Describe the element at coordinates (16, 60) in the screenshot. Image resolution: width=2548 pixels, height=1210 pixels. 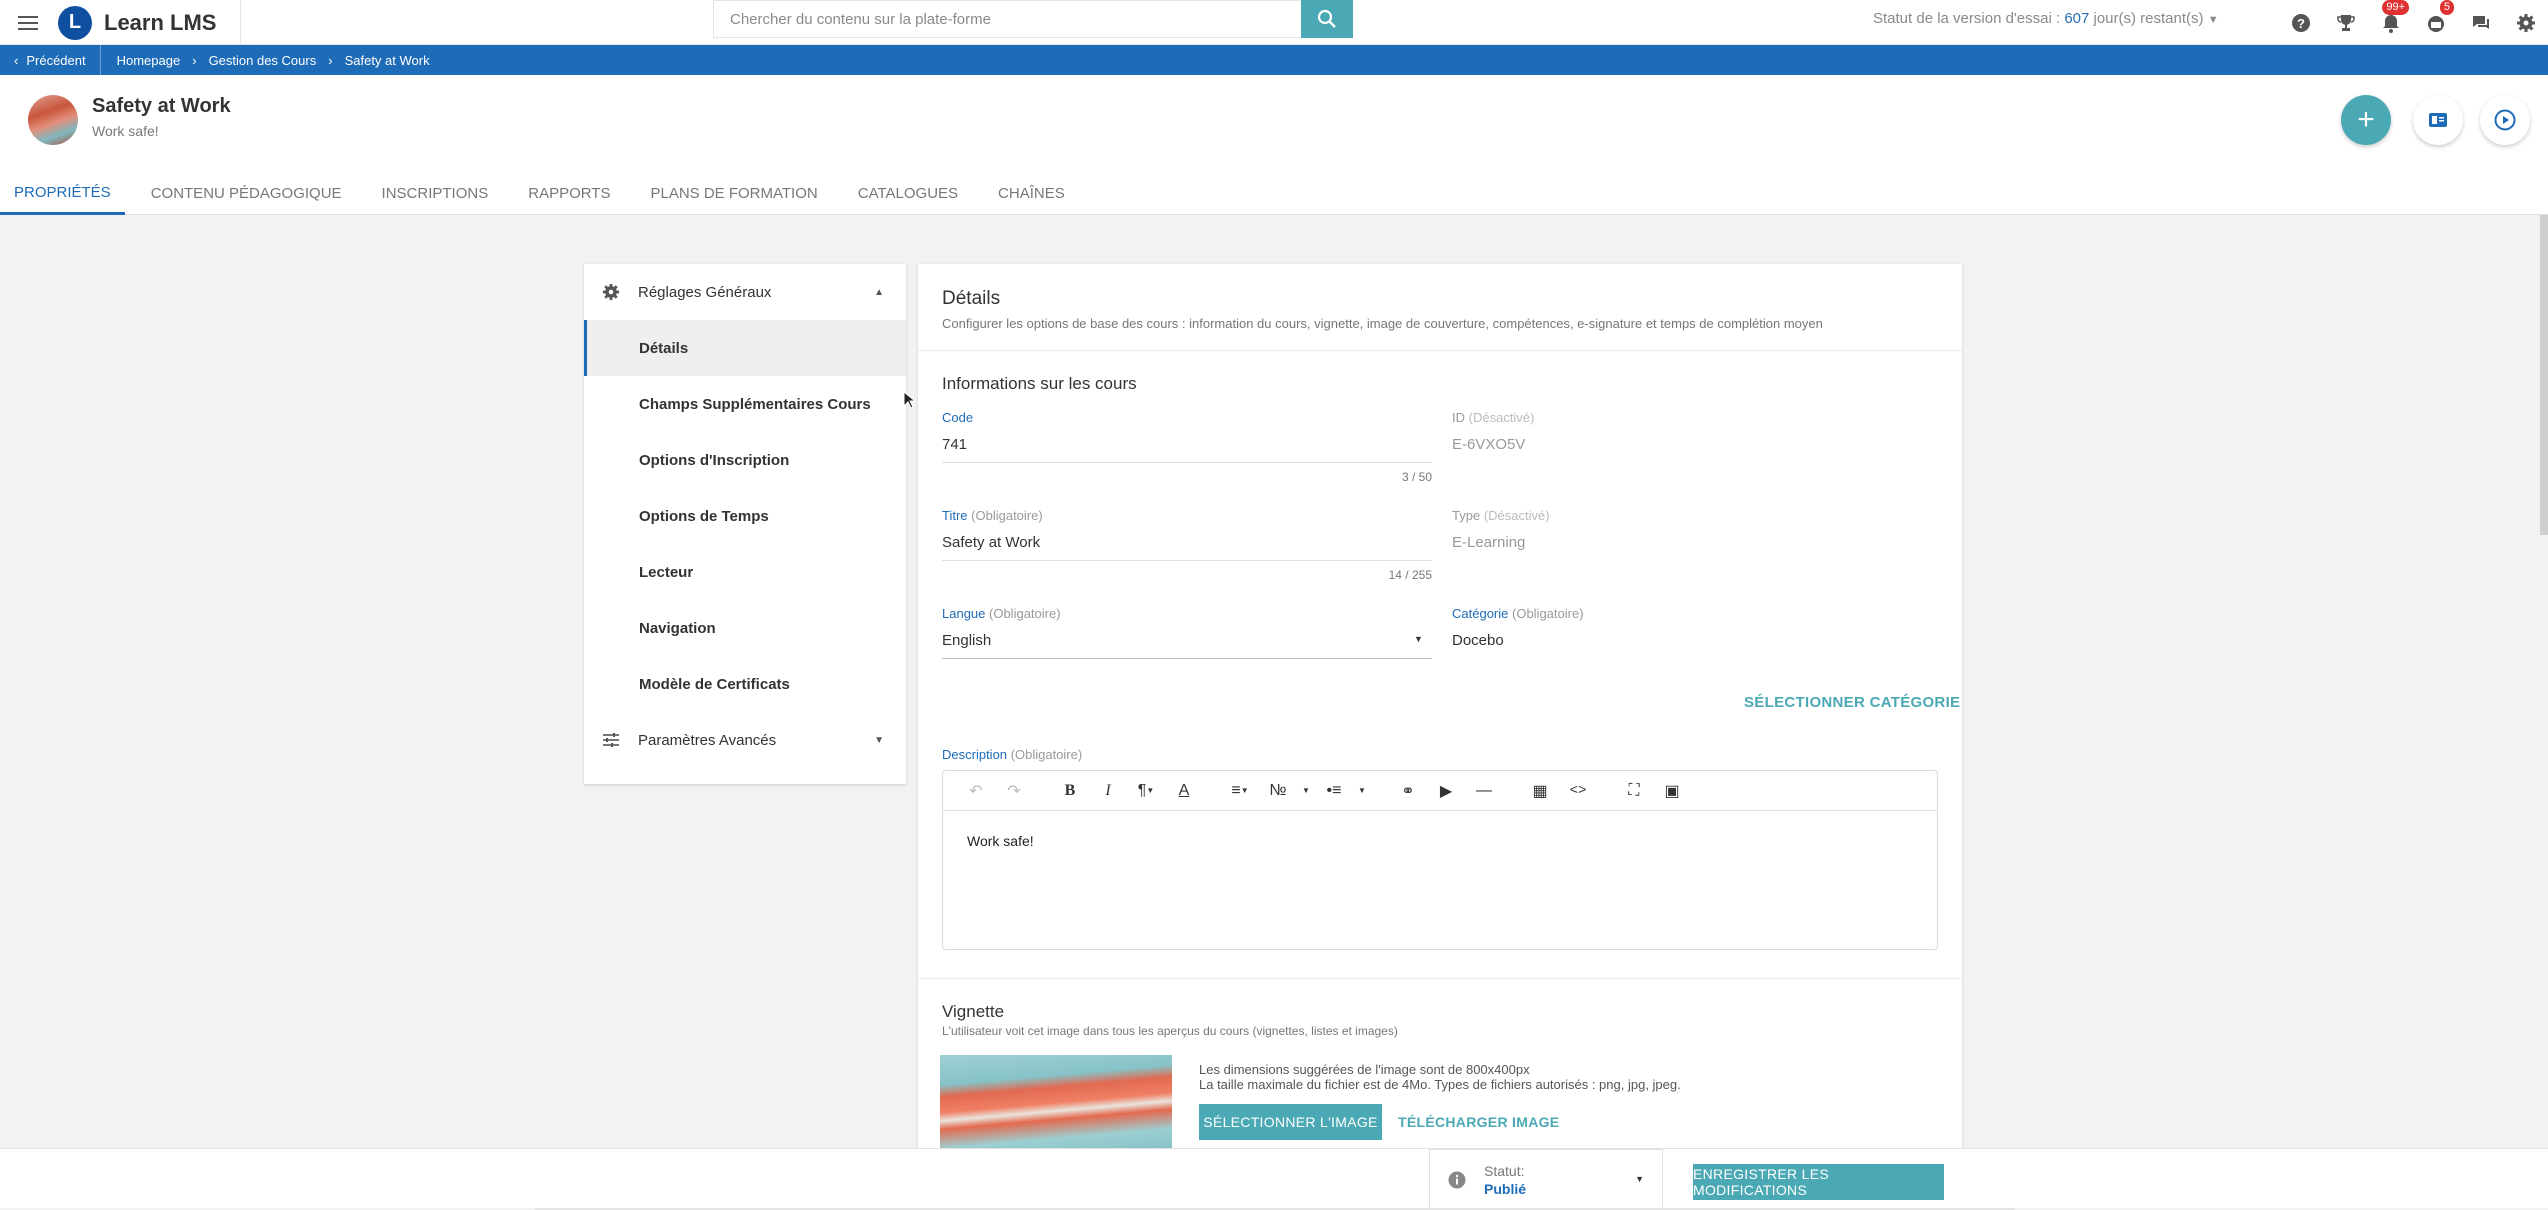
I see `chevron-left-icon: ‹` at that location.